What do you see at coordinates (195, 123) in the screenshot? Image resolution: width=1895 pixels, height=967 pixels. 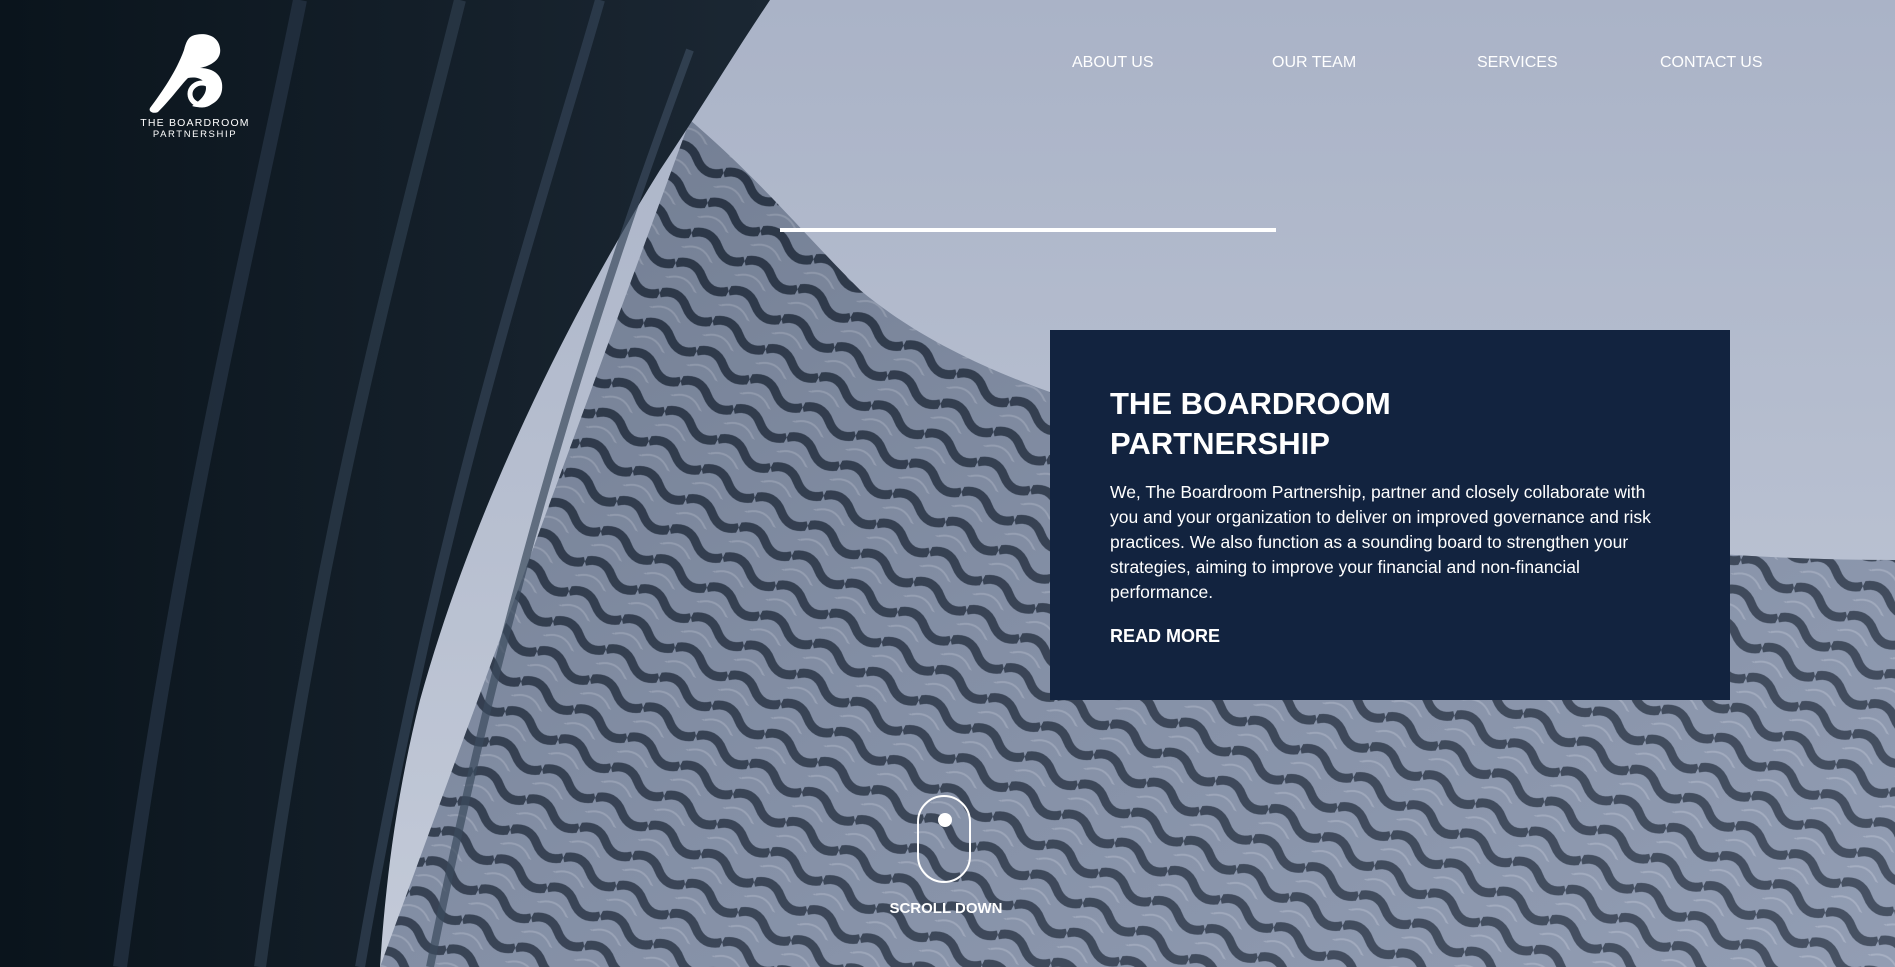 I see `logo-text-line1: THE BOARDROOM` at bounding box center [195, 123].